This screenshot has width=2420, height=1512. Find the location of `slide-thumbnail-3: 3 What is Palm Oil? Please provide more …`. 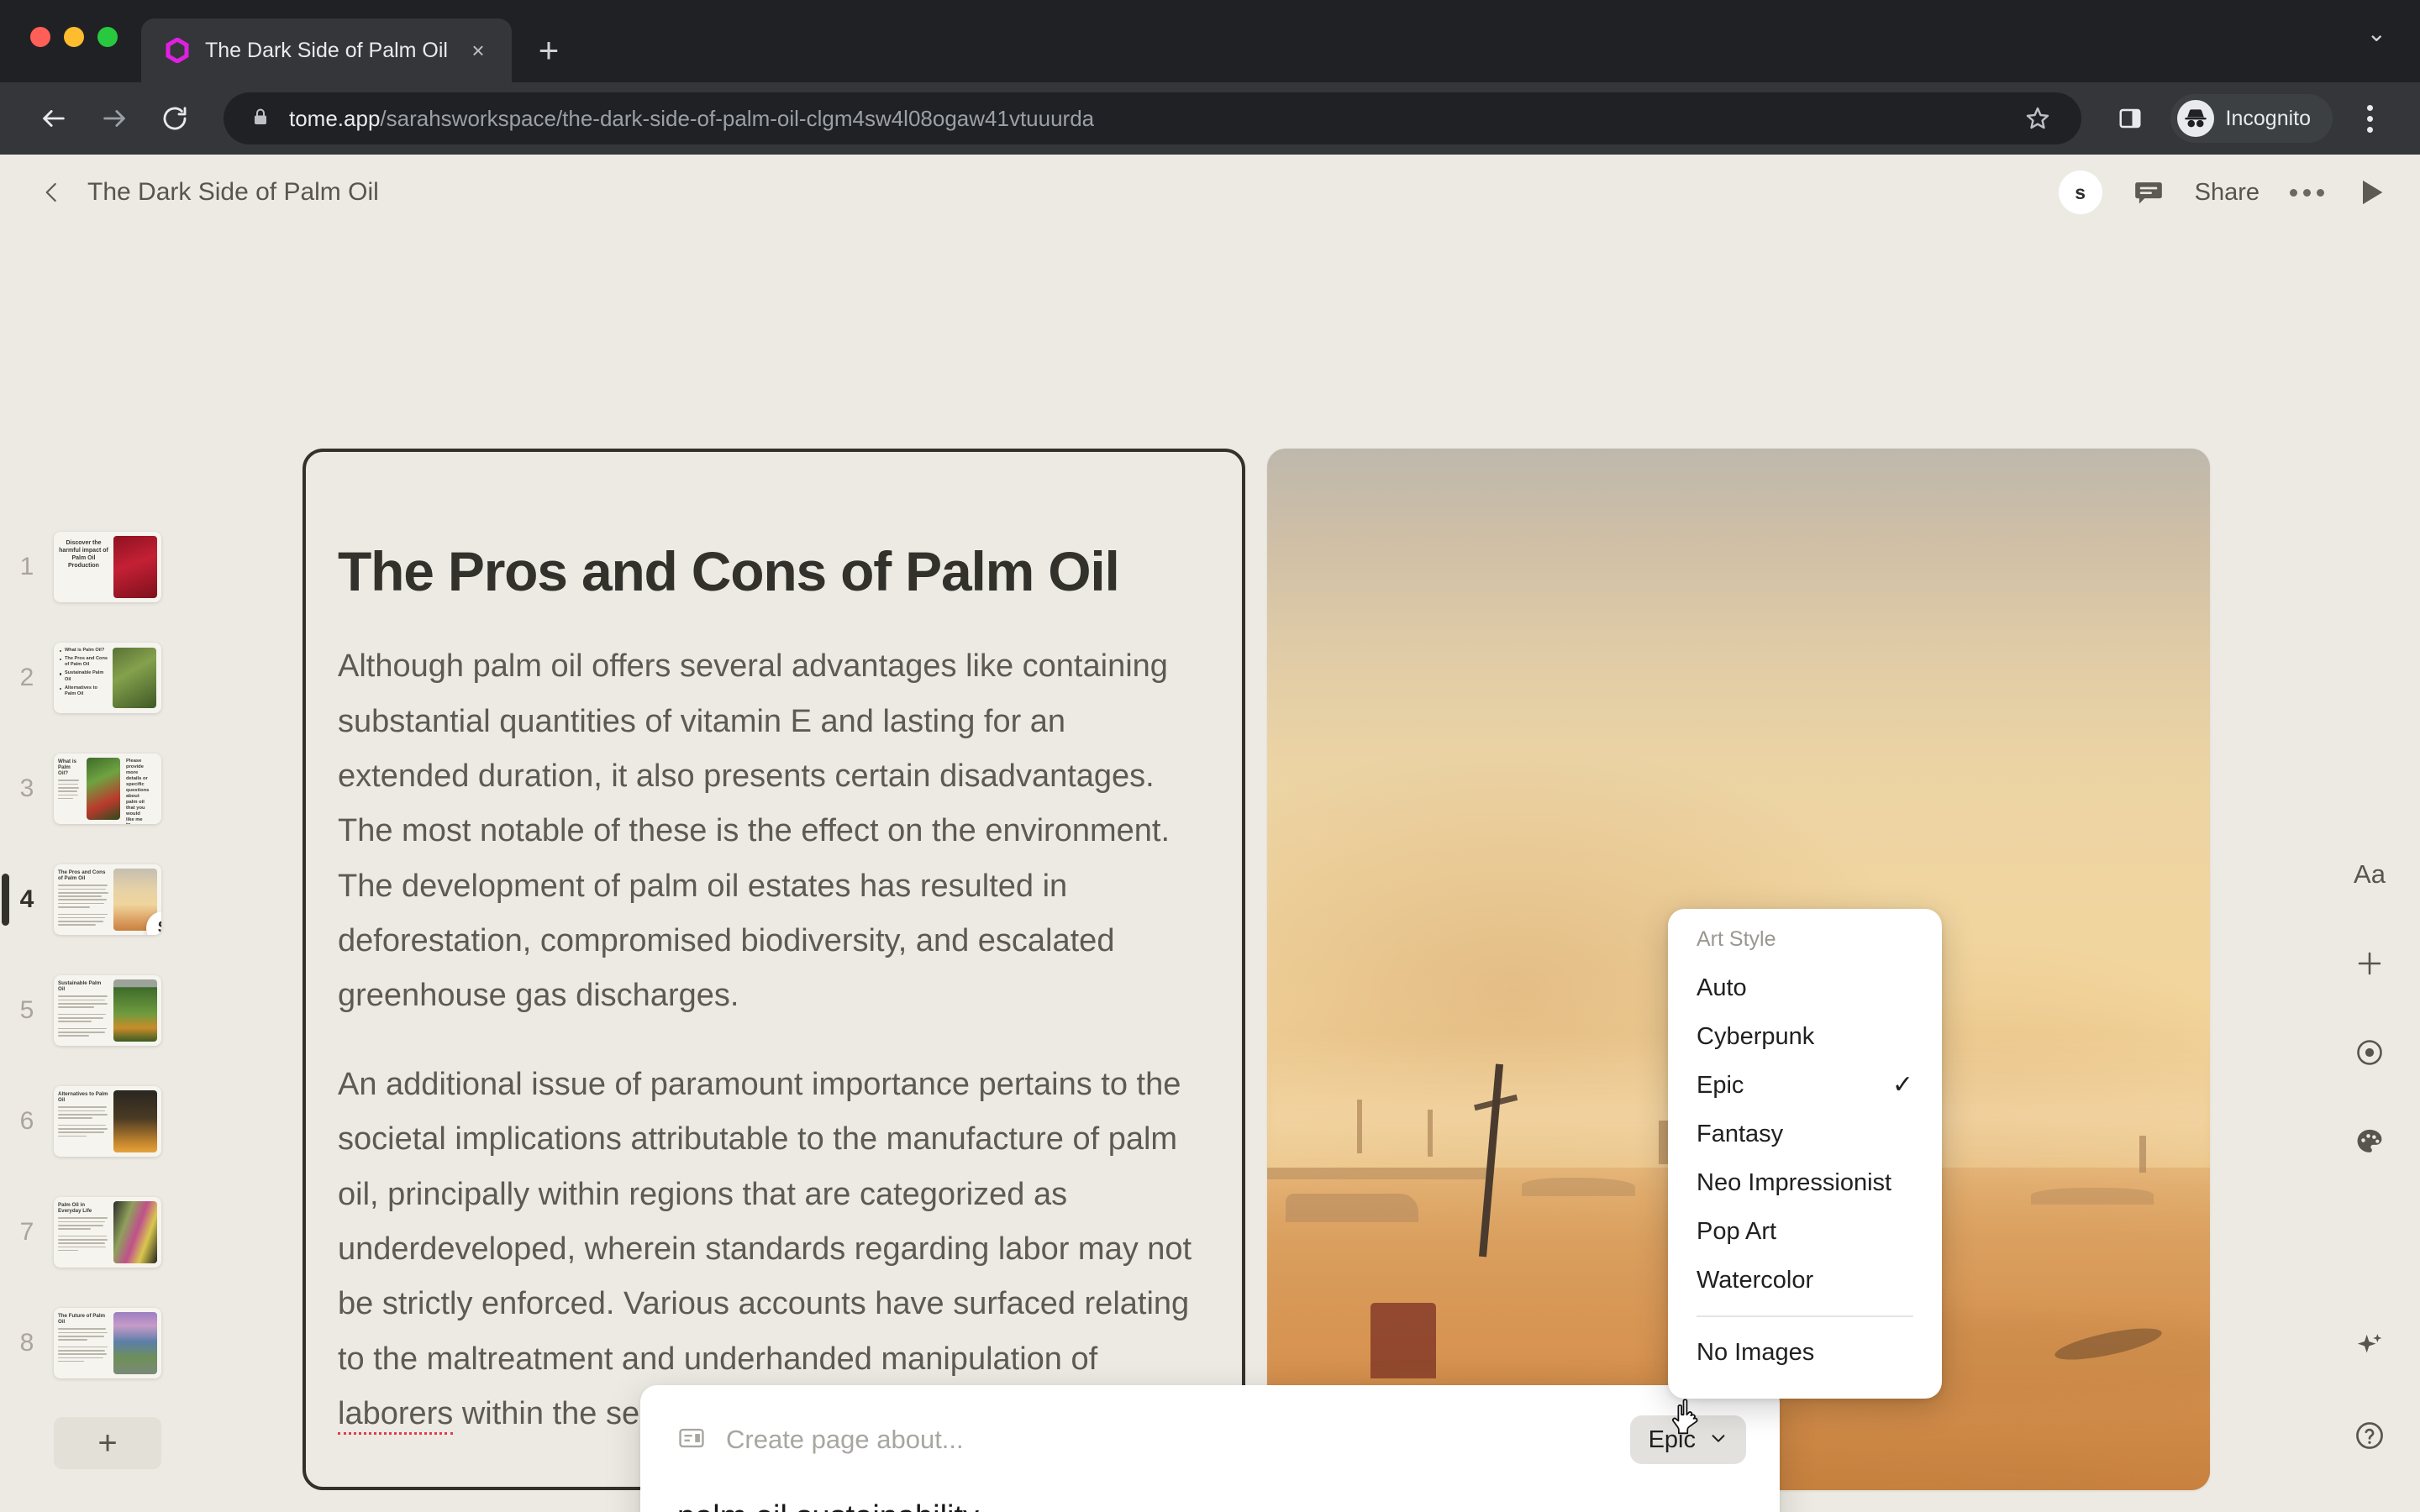

slide-thumbnail-3: 3 What is Palm Oil? Please provide more … is located at coordinates (96, 788).